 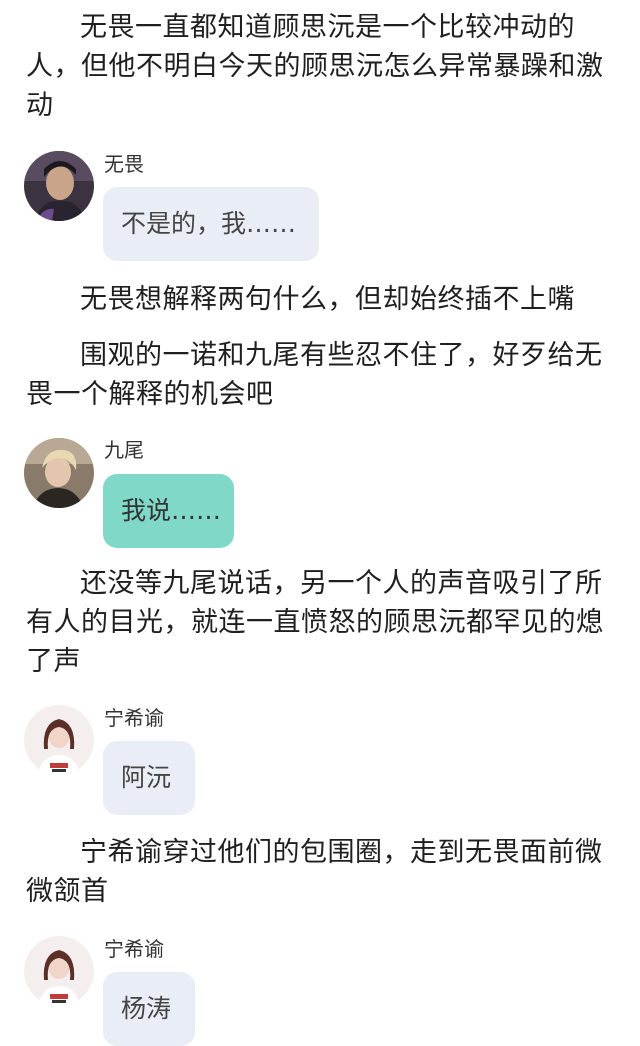 What do you see at coordinates (314, 872) in the screenshot?
I see `narration-paragraph: 宁希谕穿过他们的包围圈，走到无畏面前微微颔首` at bounding box center [314, 872].